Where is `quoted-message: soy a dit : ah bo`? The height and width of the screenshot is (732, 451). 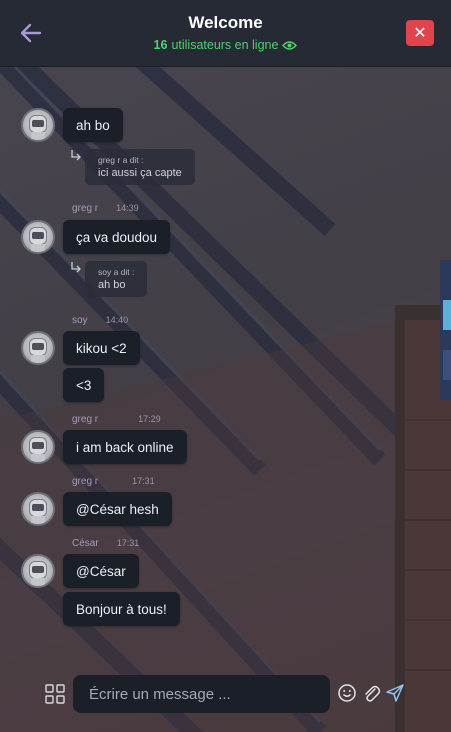 quoted-message: soy a dit : ah bo is located at coordinates (116, 279).